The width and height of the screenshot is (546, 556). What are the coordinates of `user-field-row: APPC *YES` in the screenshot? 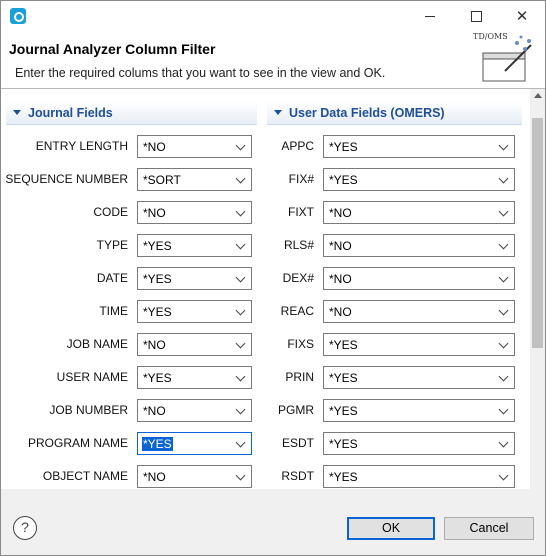 It's located at (261, 147).